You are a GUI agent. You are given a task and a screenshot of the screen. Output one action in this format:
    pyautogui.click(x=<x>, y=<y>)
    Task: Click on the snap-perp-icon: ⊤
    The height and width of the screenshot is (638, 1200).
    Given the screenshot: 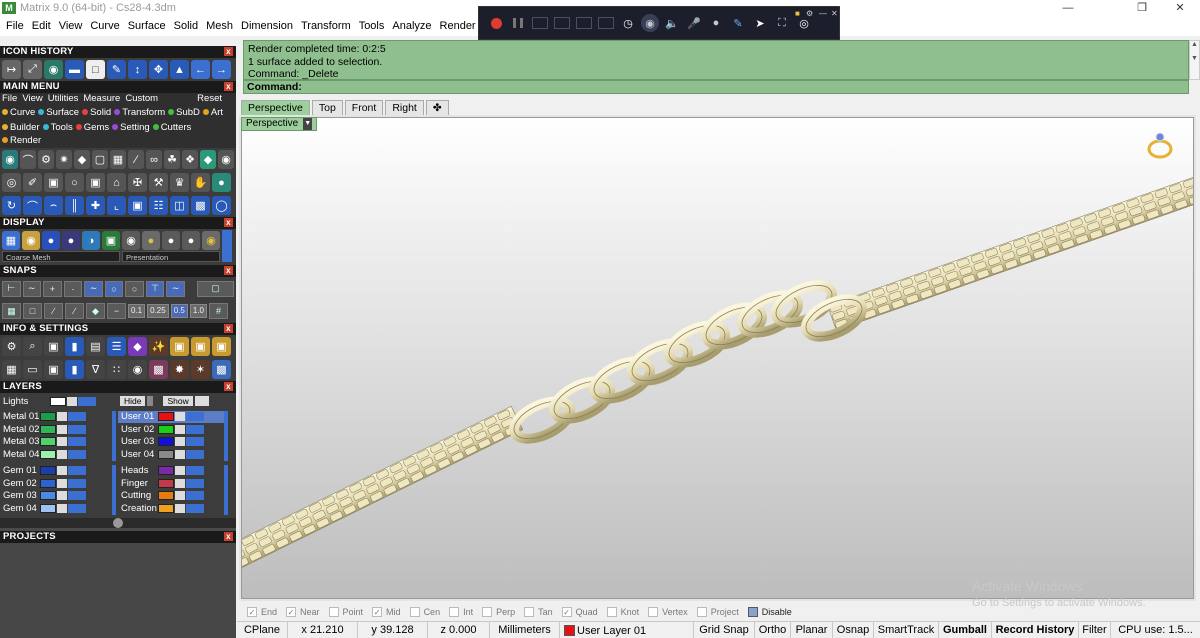 What is the action you would take?
    pyautogui.click(x=155, y=288)
    